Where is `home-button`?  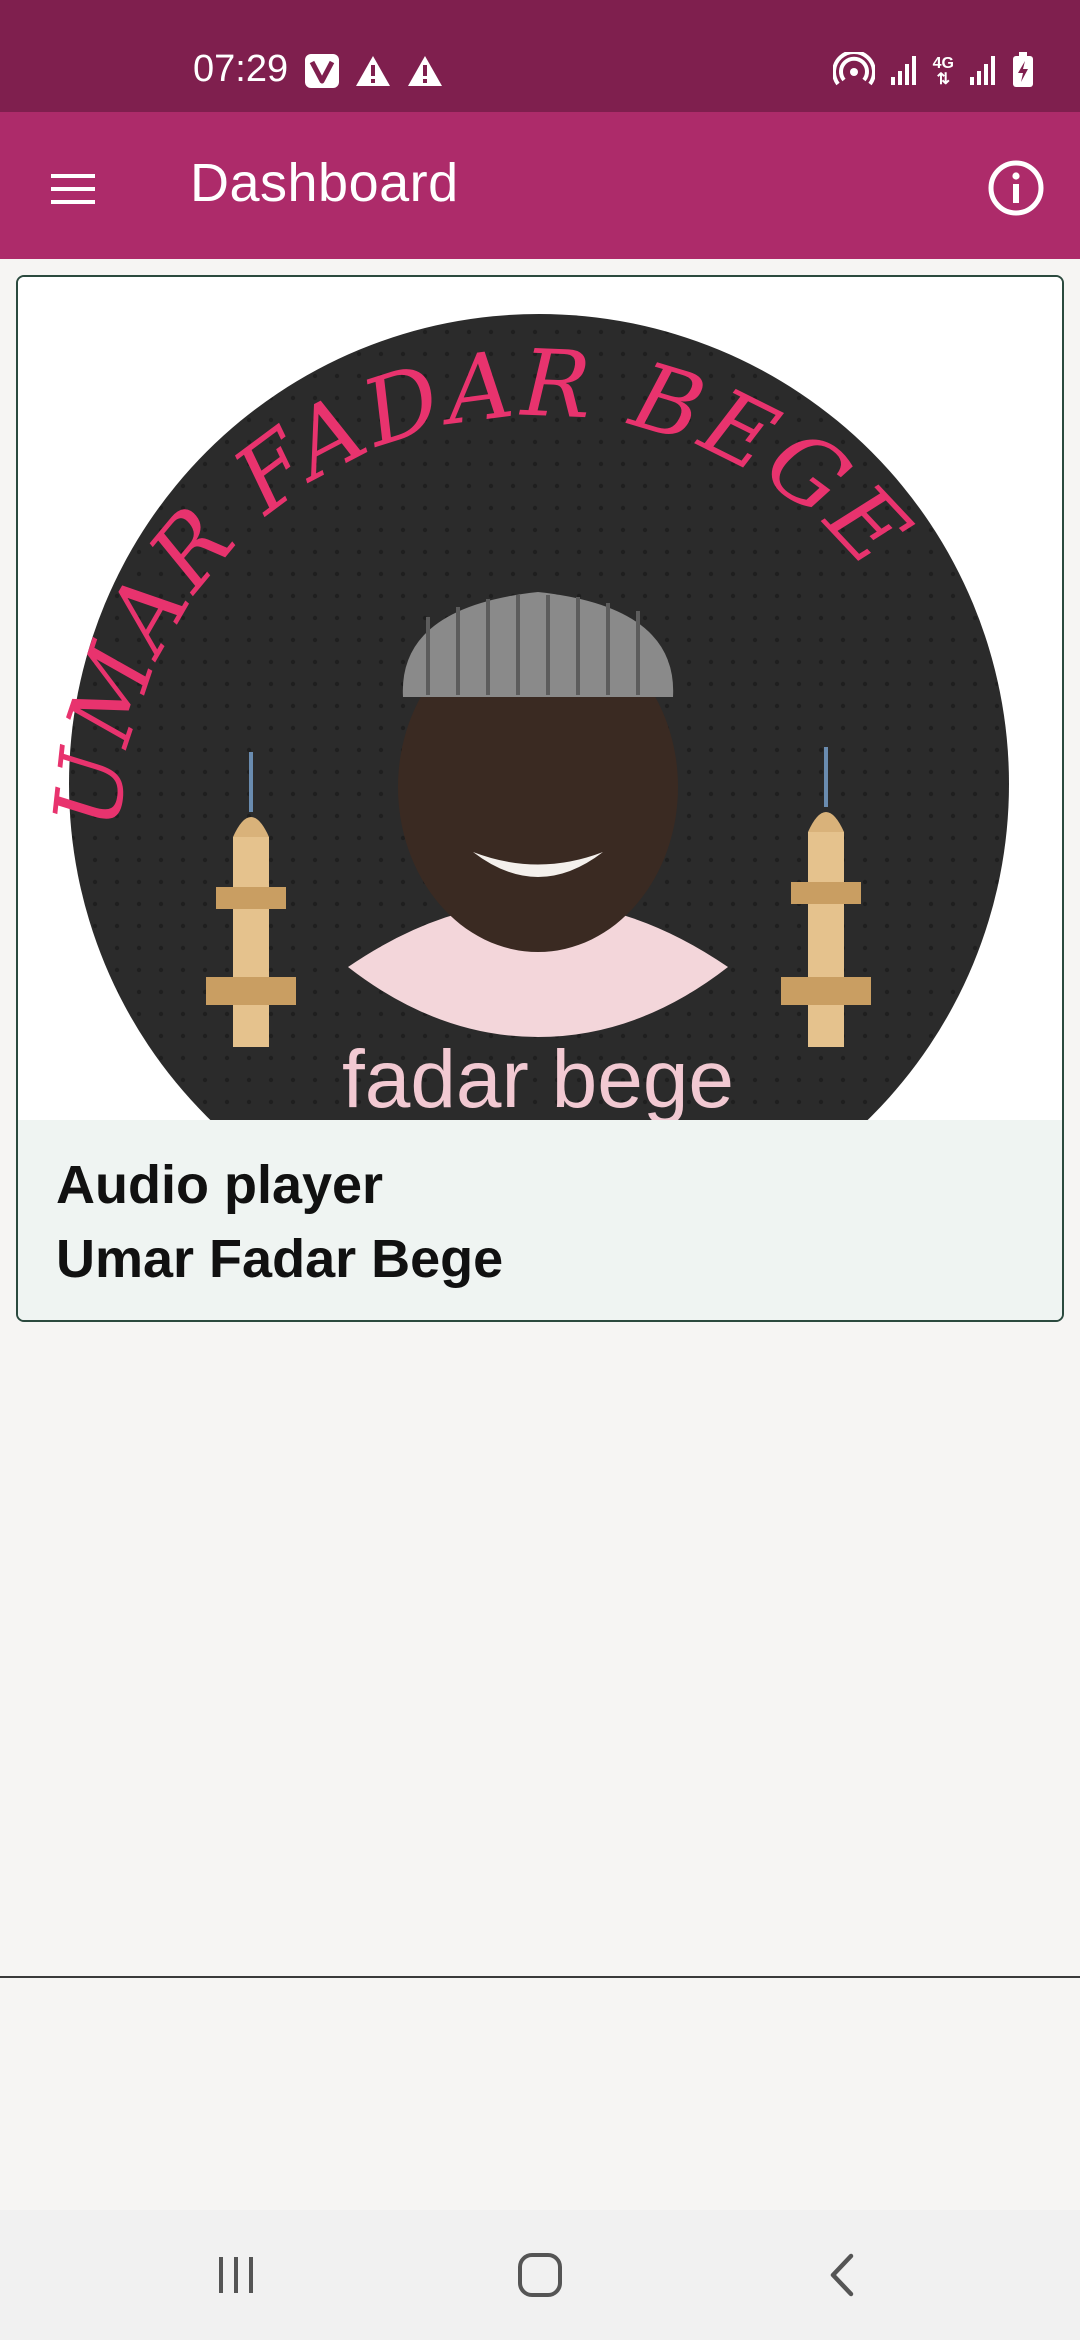
home-button is located at coordinates (540, 2275).